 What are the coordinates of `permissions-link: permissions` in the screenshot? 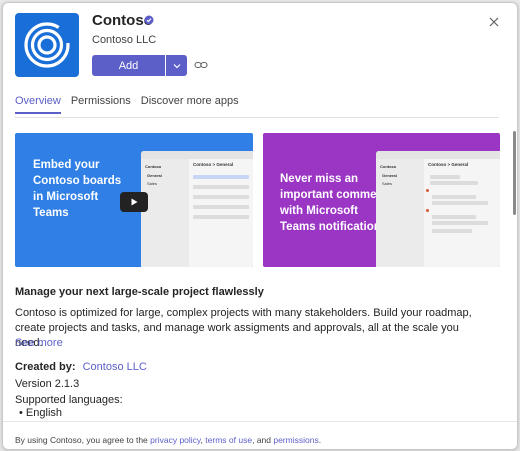 It's located at (295, 440).